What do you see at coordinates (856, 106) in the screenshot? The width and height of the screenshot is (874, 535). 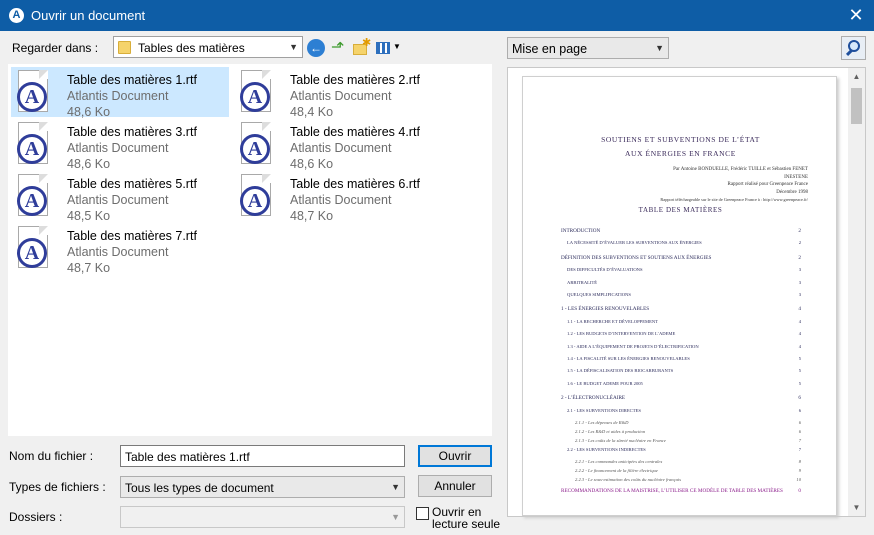 I see `scroll-thumb` at bounding box center [856, 106].